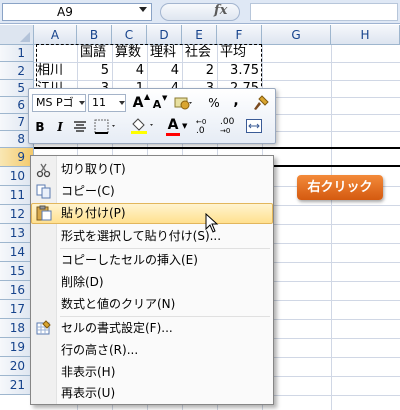 Image resolution: width=400 pixels, height=410 pixels. Describe the element at coordinates (17, 328) in the screenshot. I see `row-header-18: 18` at that location.